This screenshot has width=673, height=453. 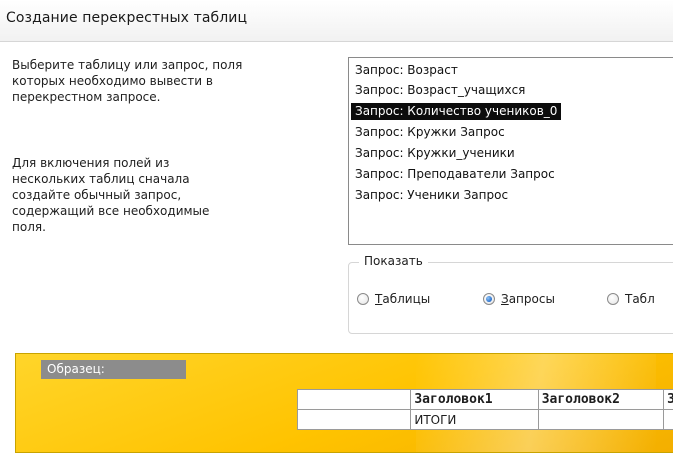 I want to click on radio-both: Табл, so click(x=631, y=299).